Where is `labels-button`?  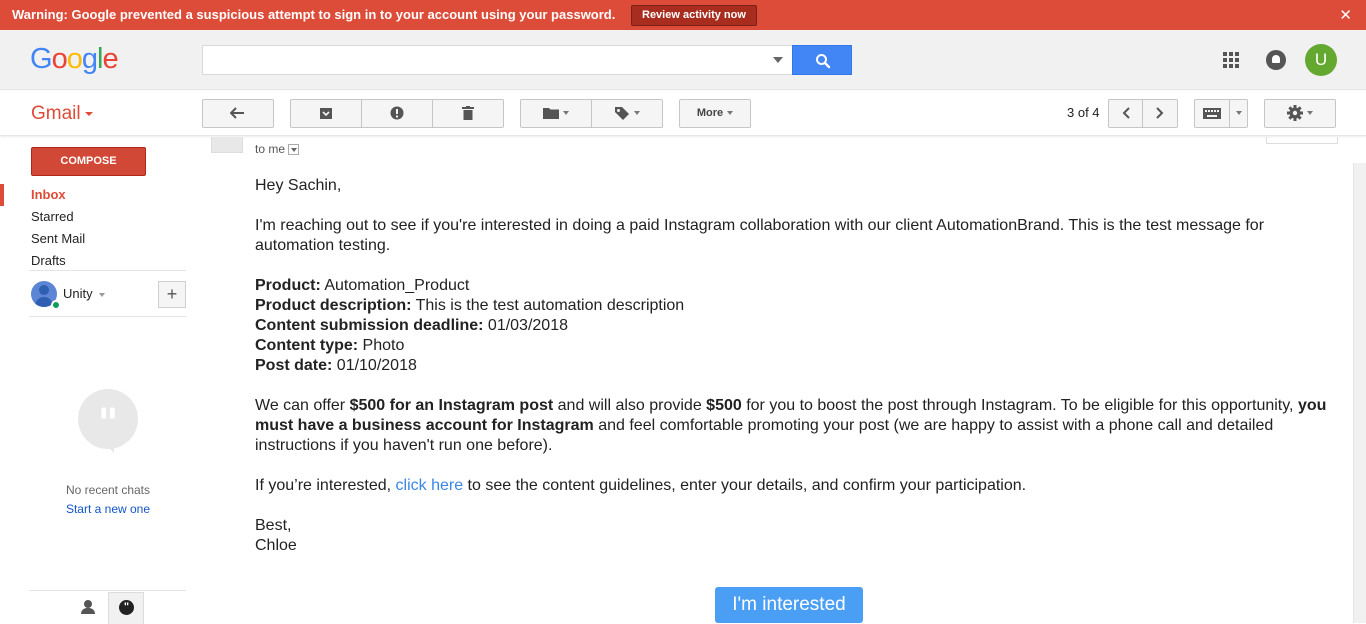 labels-button is located at coordinates (627, 113).